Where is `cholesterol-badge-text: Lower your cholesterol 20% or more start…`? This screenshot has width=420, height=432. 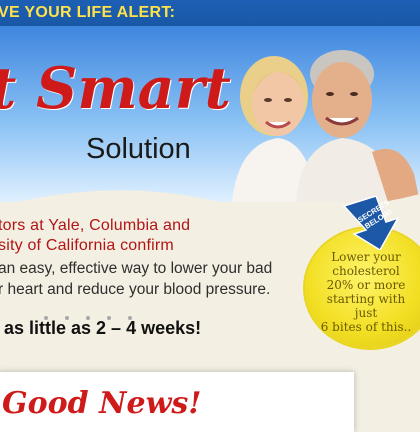 cholesterol-badge-text: Lower your cholesterol 20% or more start… is located at coordinates (366, 292).